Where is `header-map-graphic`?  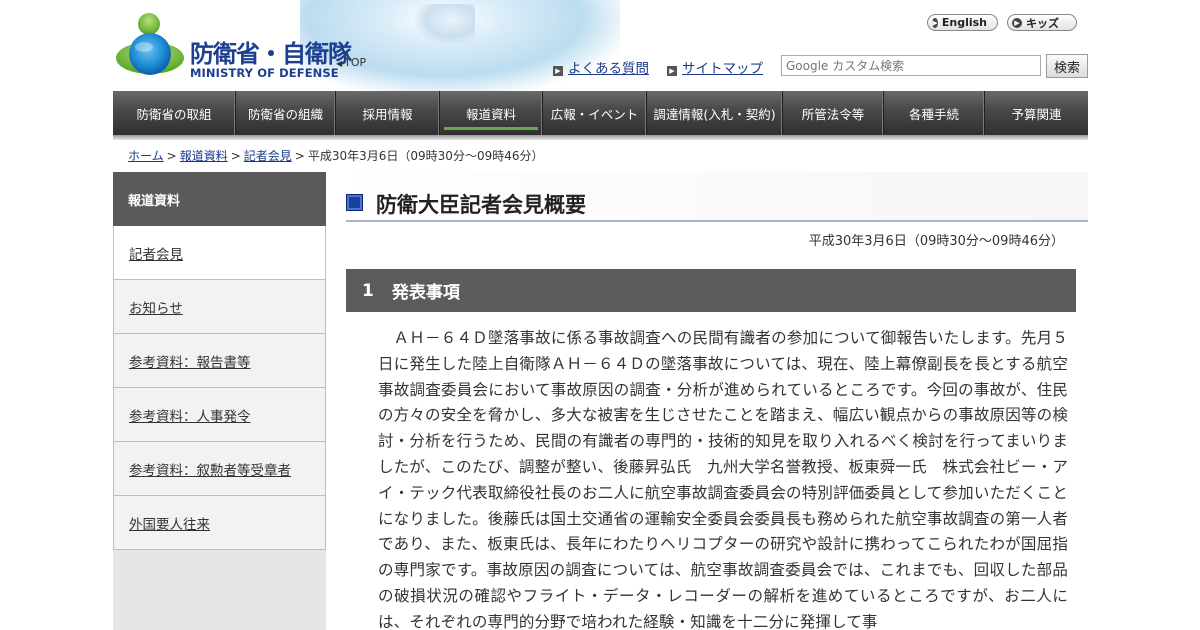
header-map-graphic is located at coordinates (445, 24).